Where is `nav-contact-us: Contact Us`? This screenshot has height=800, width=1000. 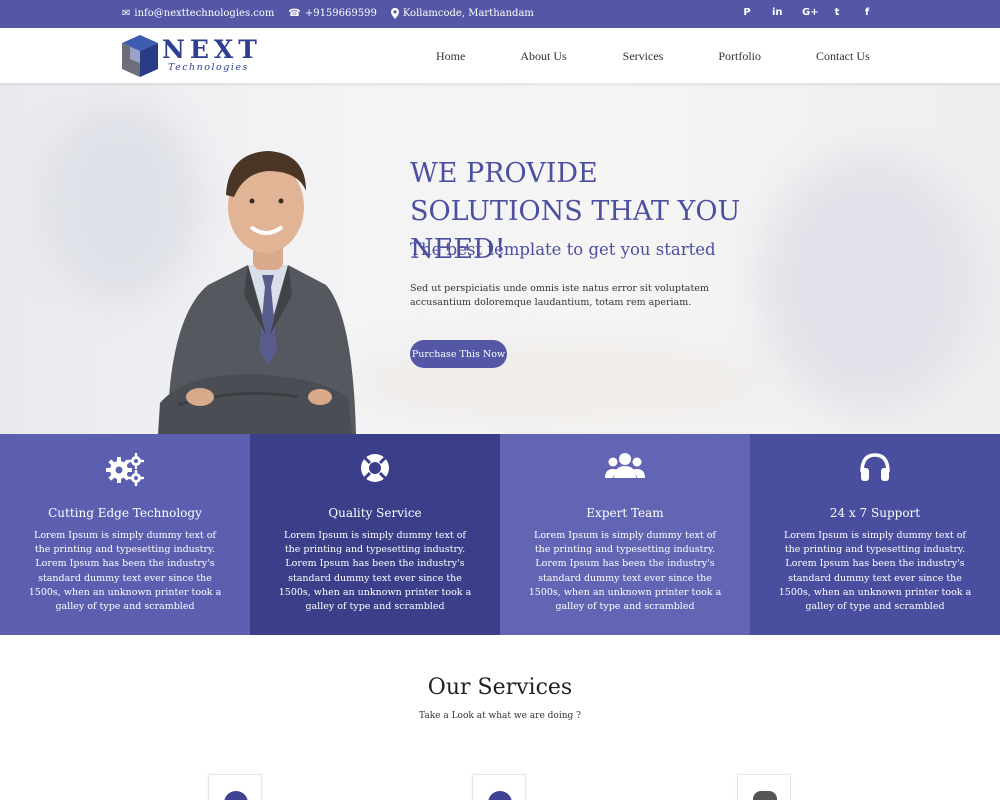 nav-contact-us: Contact Us is located at coordinates (843, 56).